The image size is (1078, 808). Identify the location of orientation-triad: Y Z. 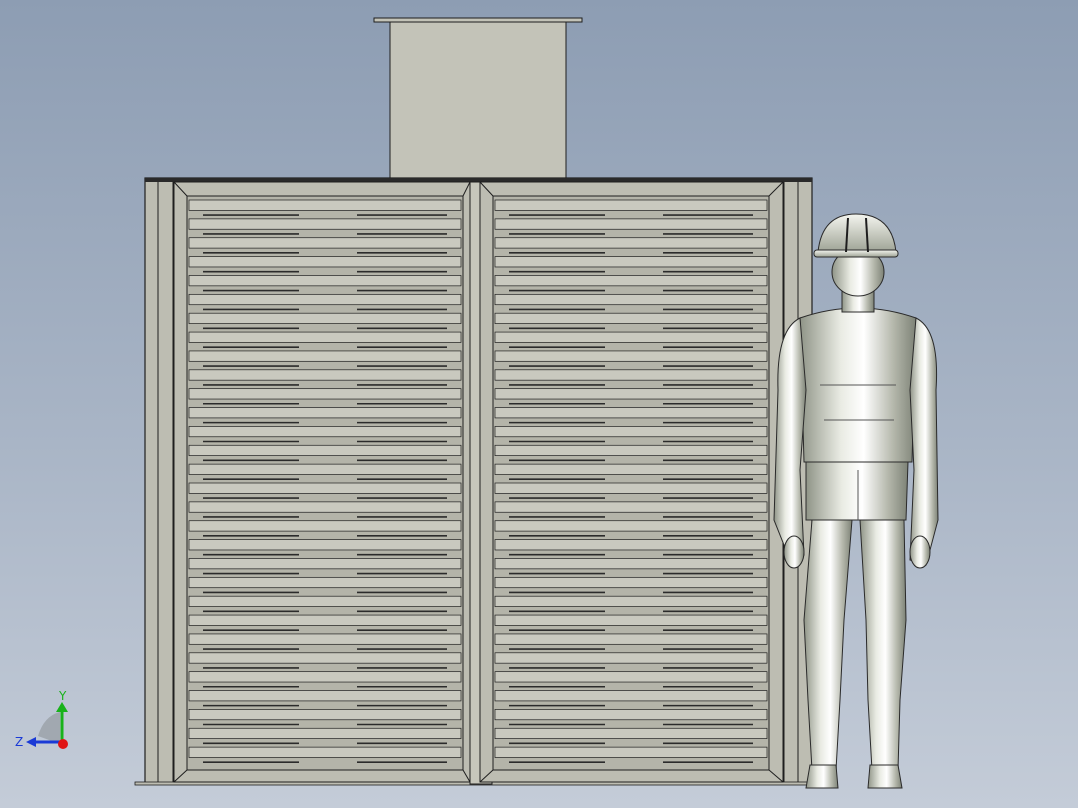
(41, 719).